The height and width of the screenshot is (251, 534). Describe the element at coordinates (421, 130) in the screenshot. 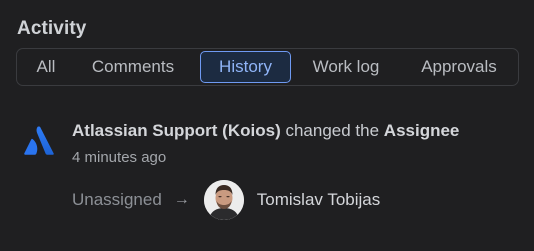

I see `changed-field-name: Assignee` at that location.